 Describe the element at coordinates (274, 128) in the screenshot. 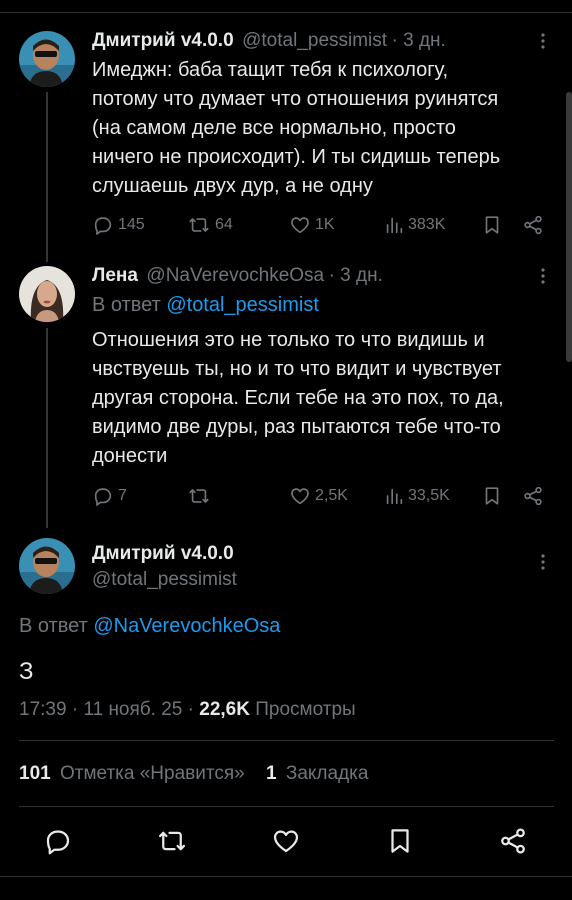

I see `tweet-text-line: (на самом деле все нормально, просто` at that location.